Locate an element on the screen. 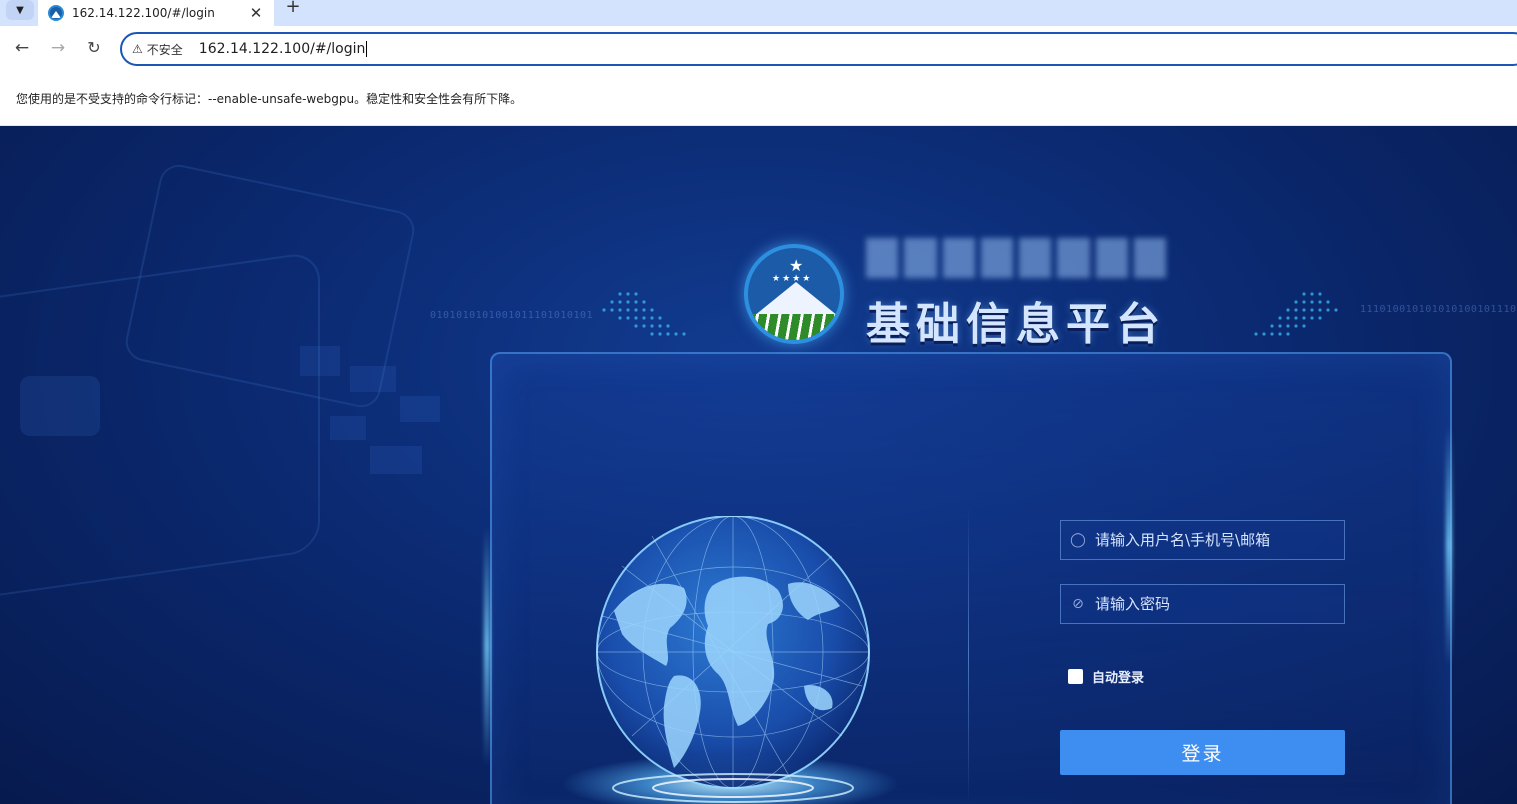 This screenshot has width=1517, height=804. browser-tab: 162.14.122.100/#/login ✕ is located at coordinates (156, 13).